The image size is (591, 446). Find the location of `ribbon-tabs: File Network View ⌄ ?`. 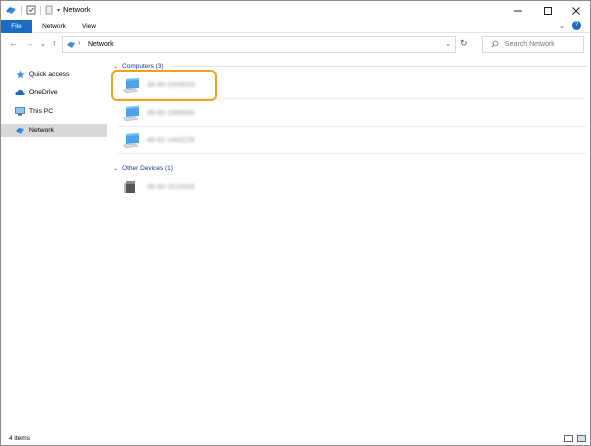

ribbon-tabs: File Network View ⌄ ? is located at coordinates (295, 26).